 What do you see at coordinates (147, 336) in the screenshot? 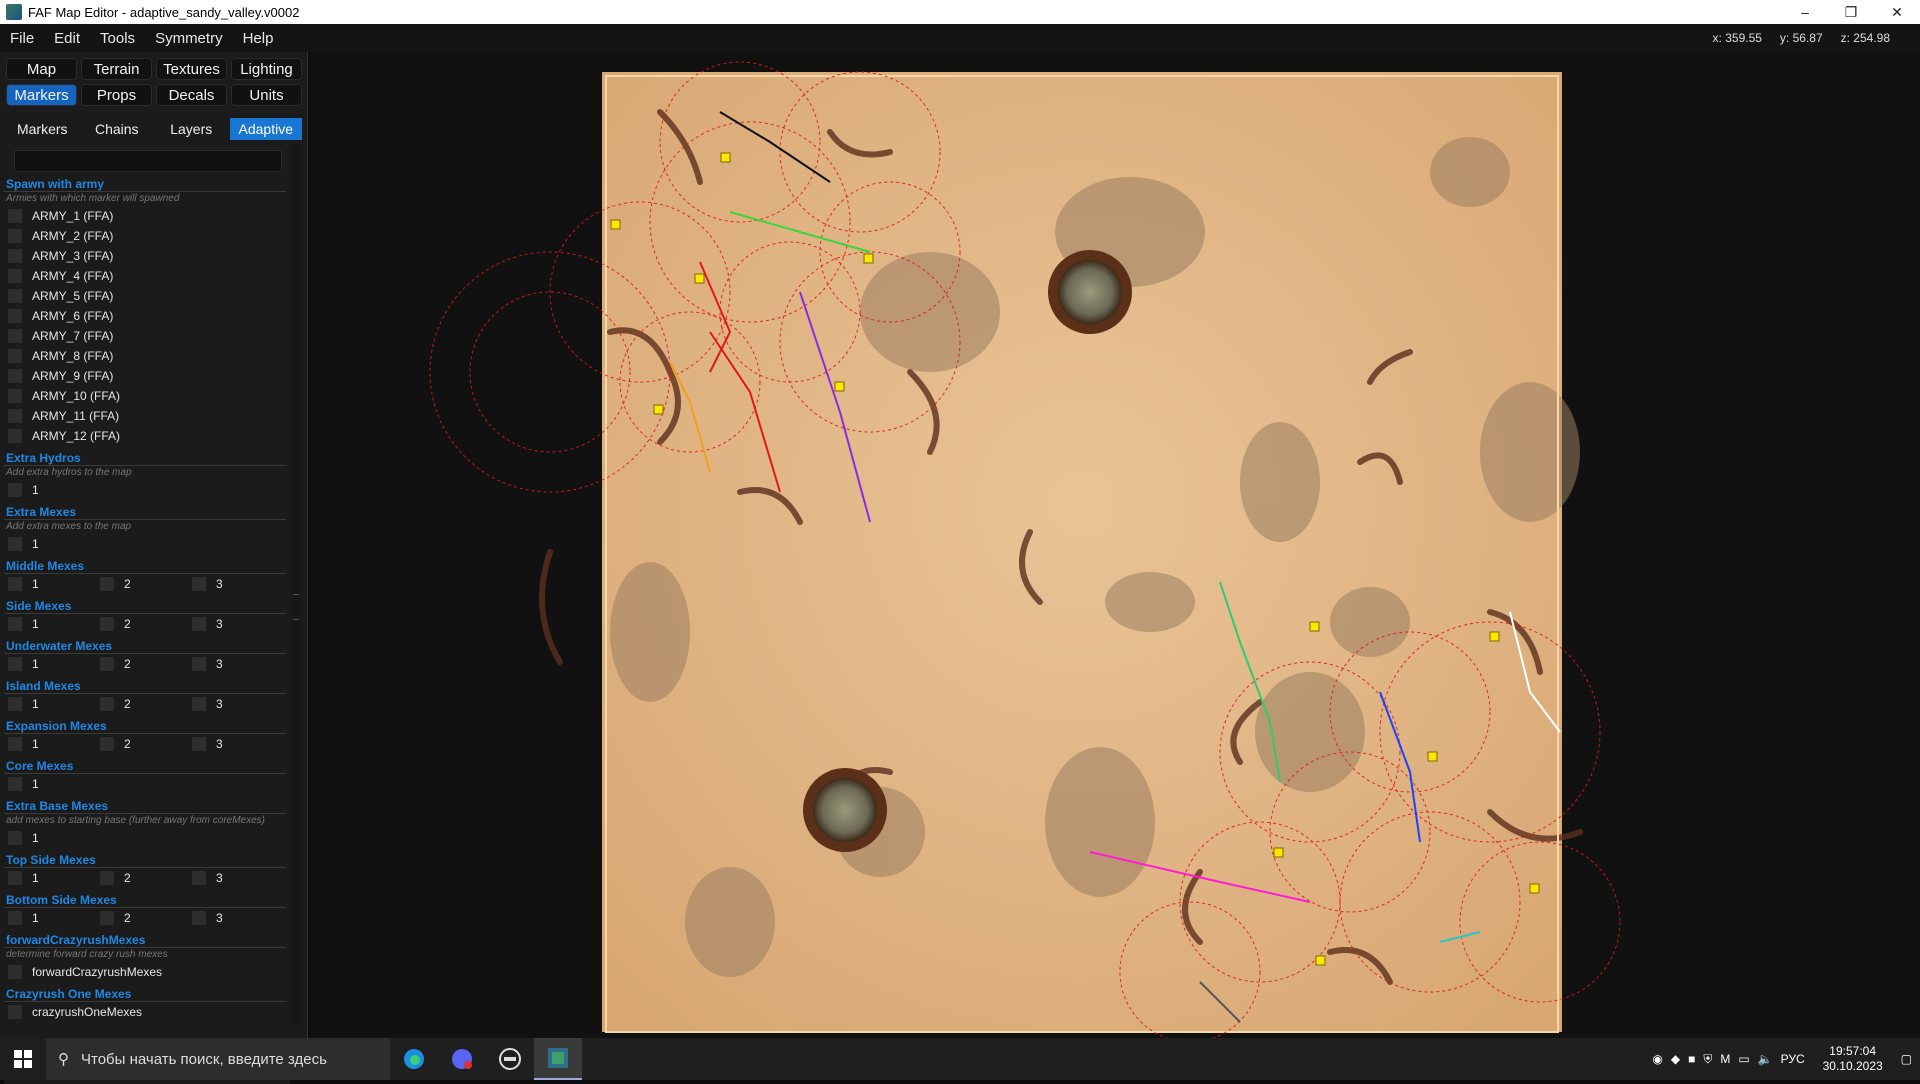
I see `army-option: ARMY_7 (FFA)` at bounding box center [147, 336].